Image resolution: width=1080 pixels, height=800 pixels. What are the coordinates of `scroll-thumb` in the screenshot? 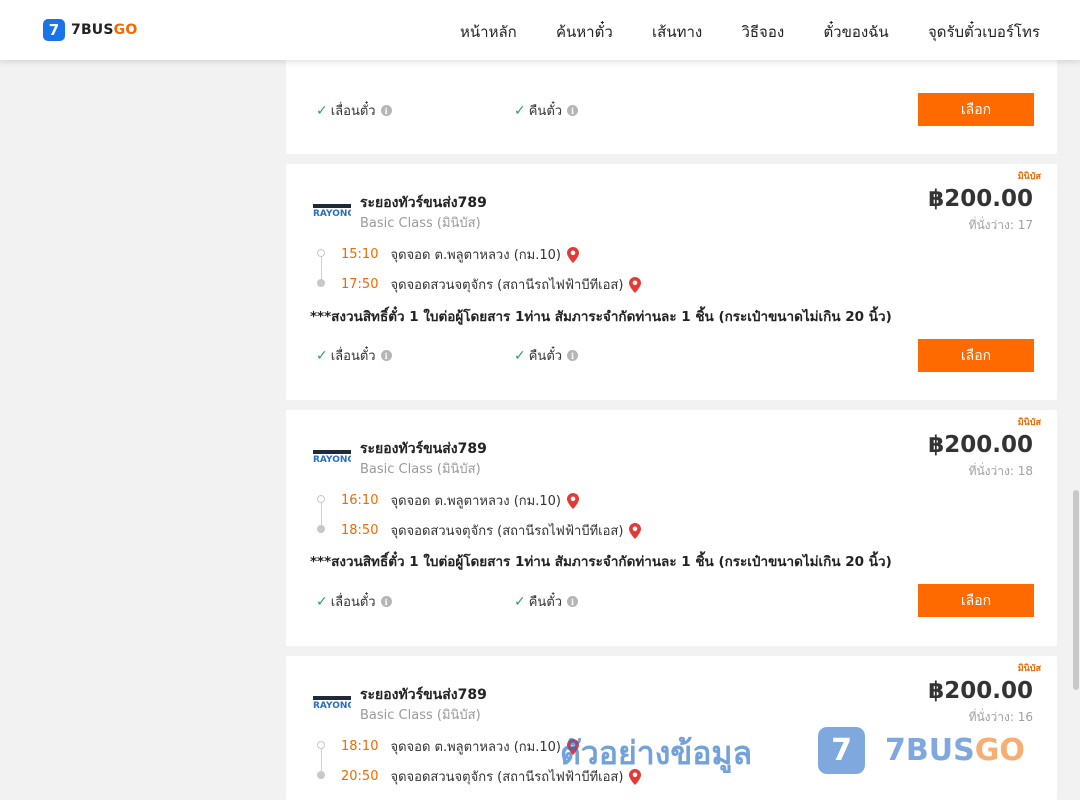 It's located at (1076, 590).